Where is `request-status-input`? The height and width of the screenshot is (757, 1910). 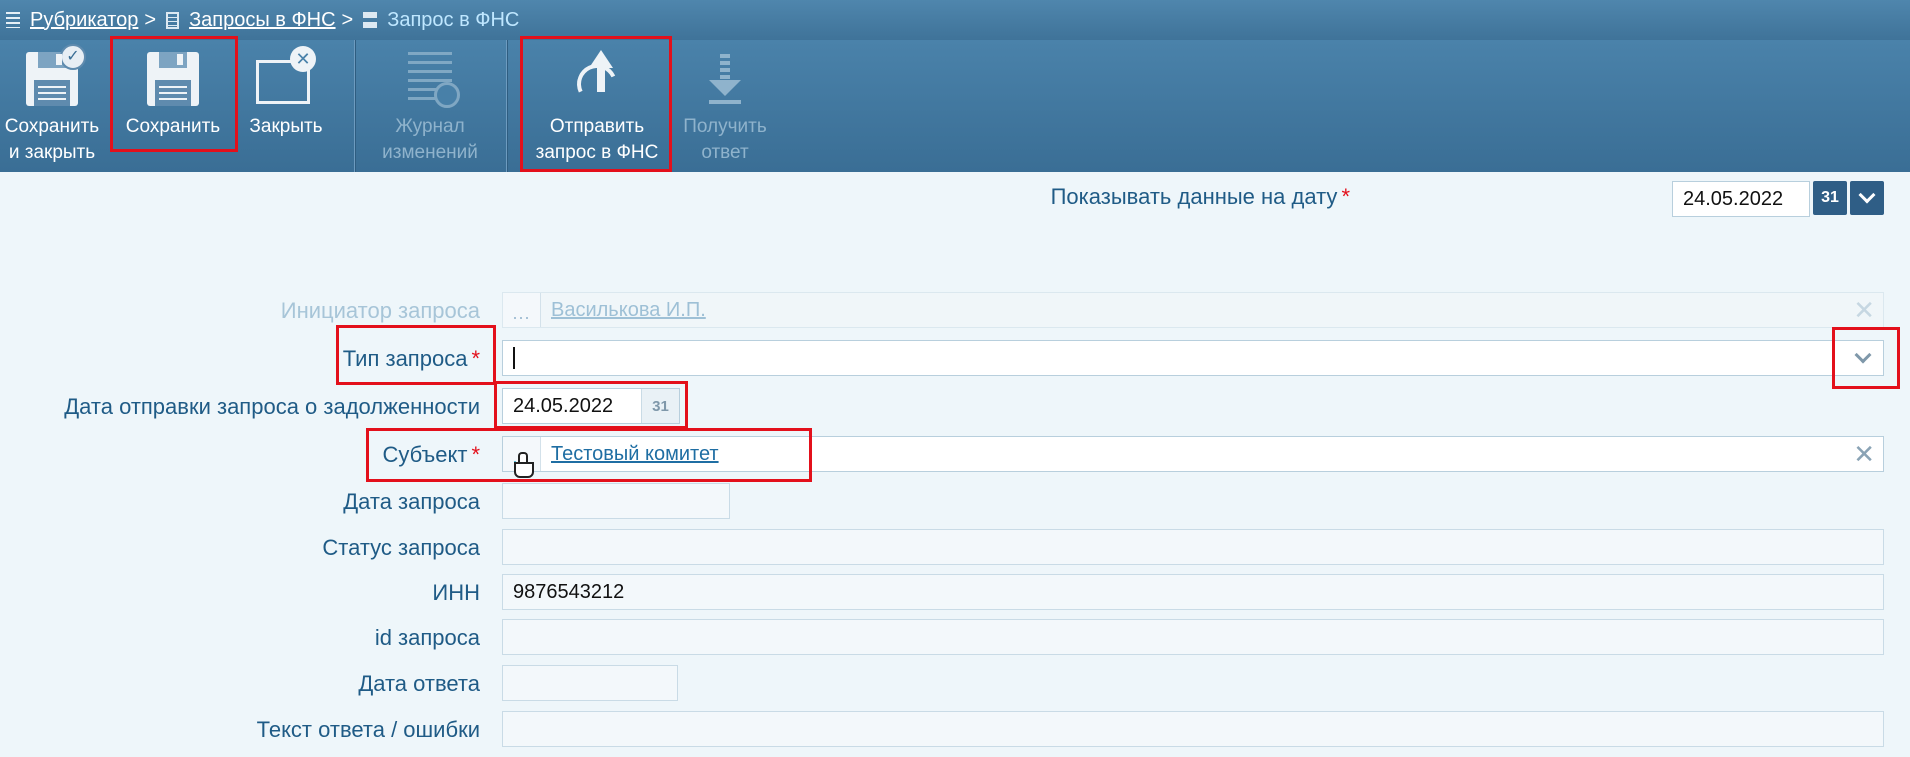 request-status-input is located at coordinates (1193, 547).